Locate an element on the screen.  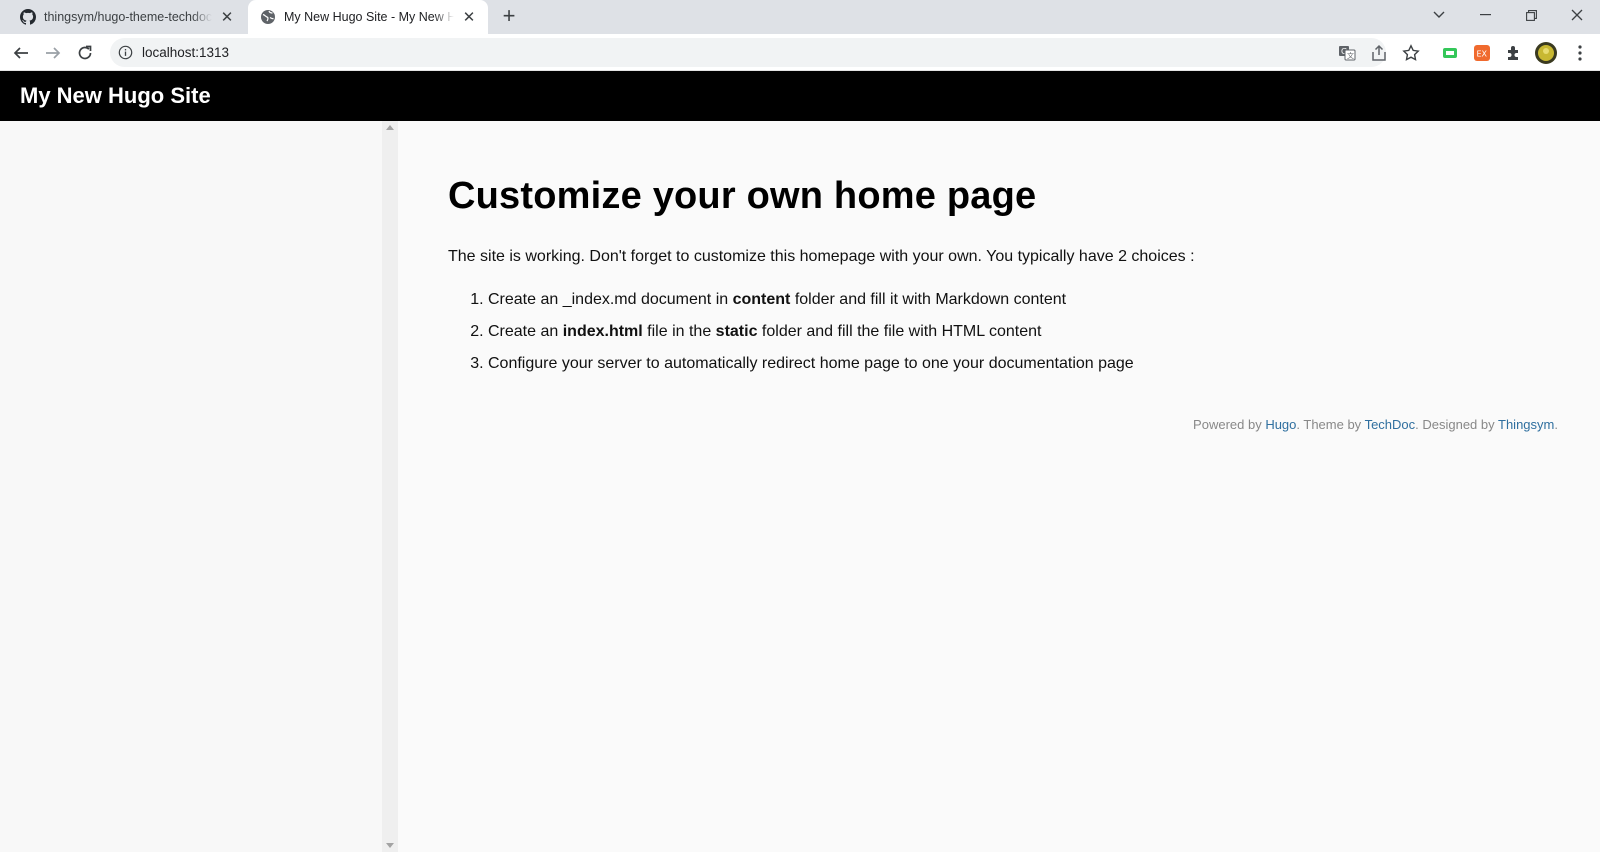
list-item-bold: index.html is located at coordinates (602, 331).